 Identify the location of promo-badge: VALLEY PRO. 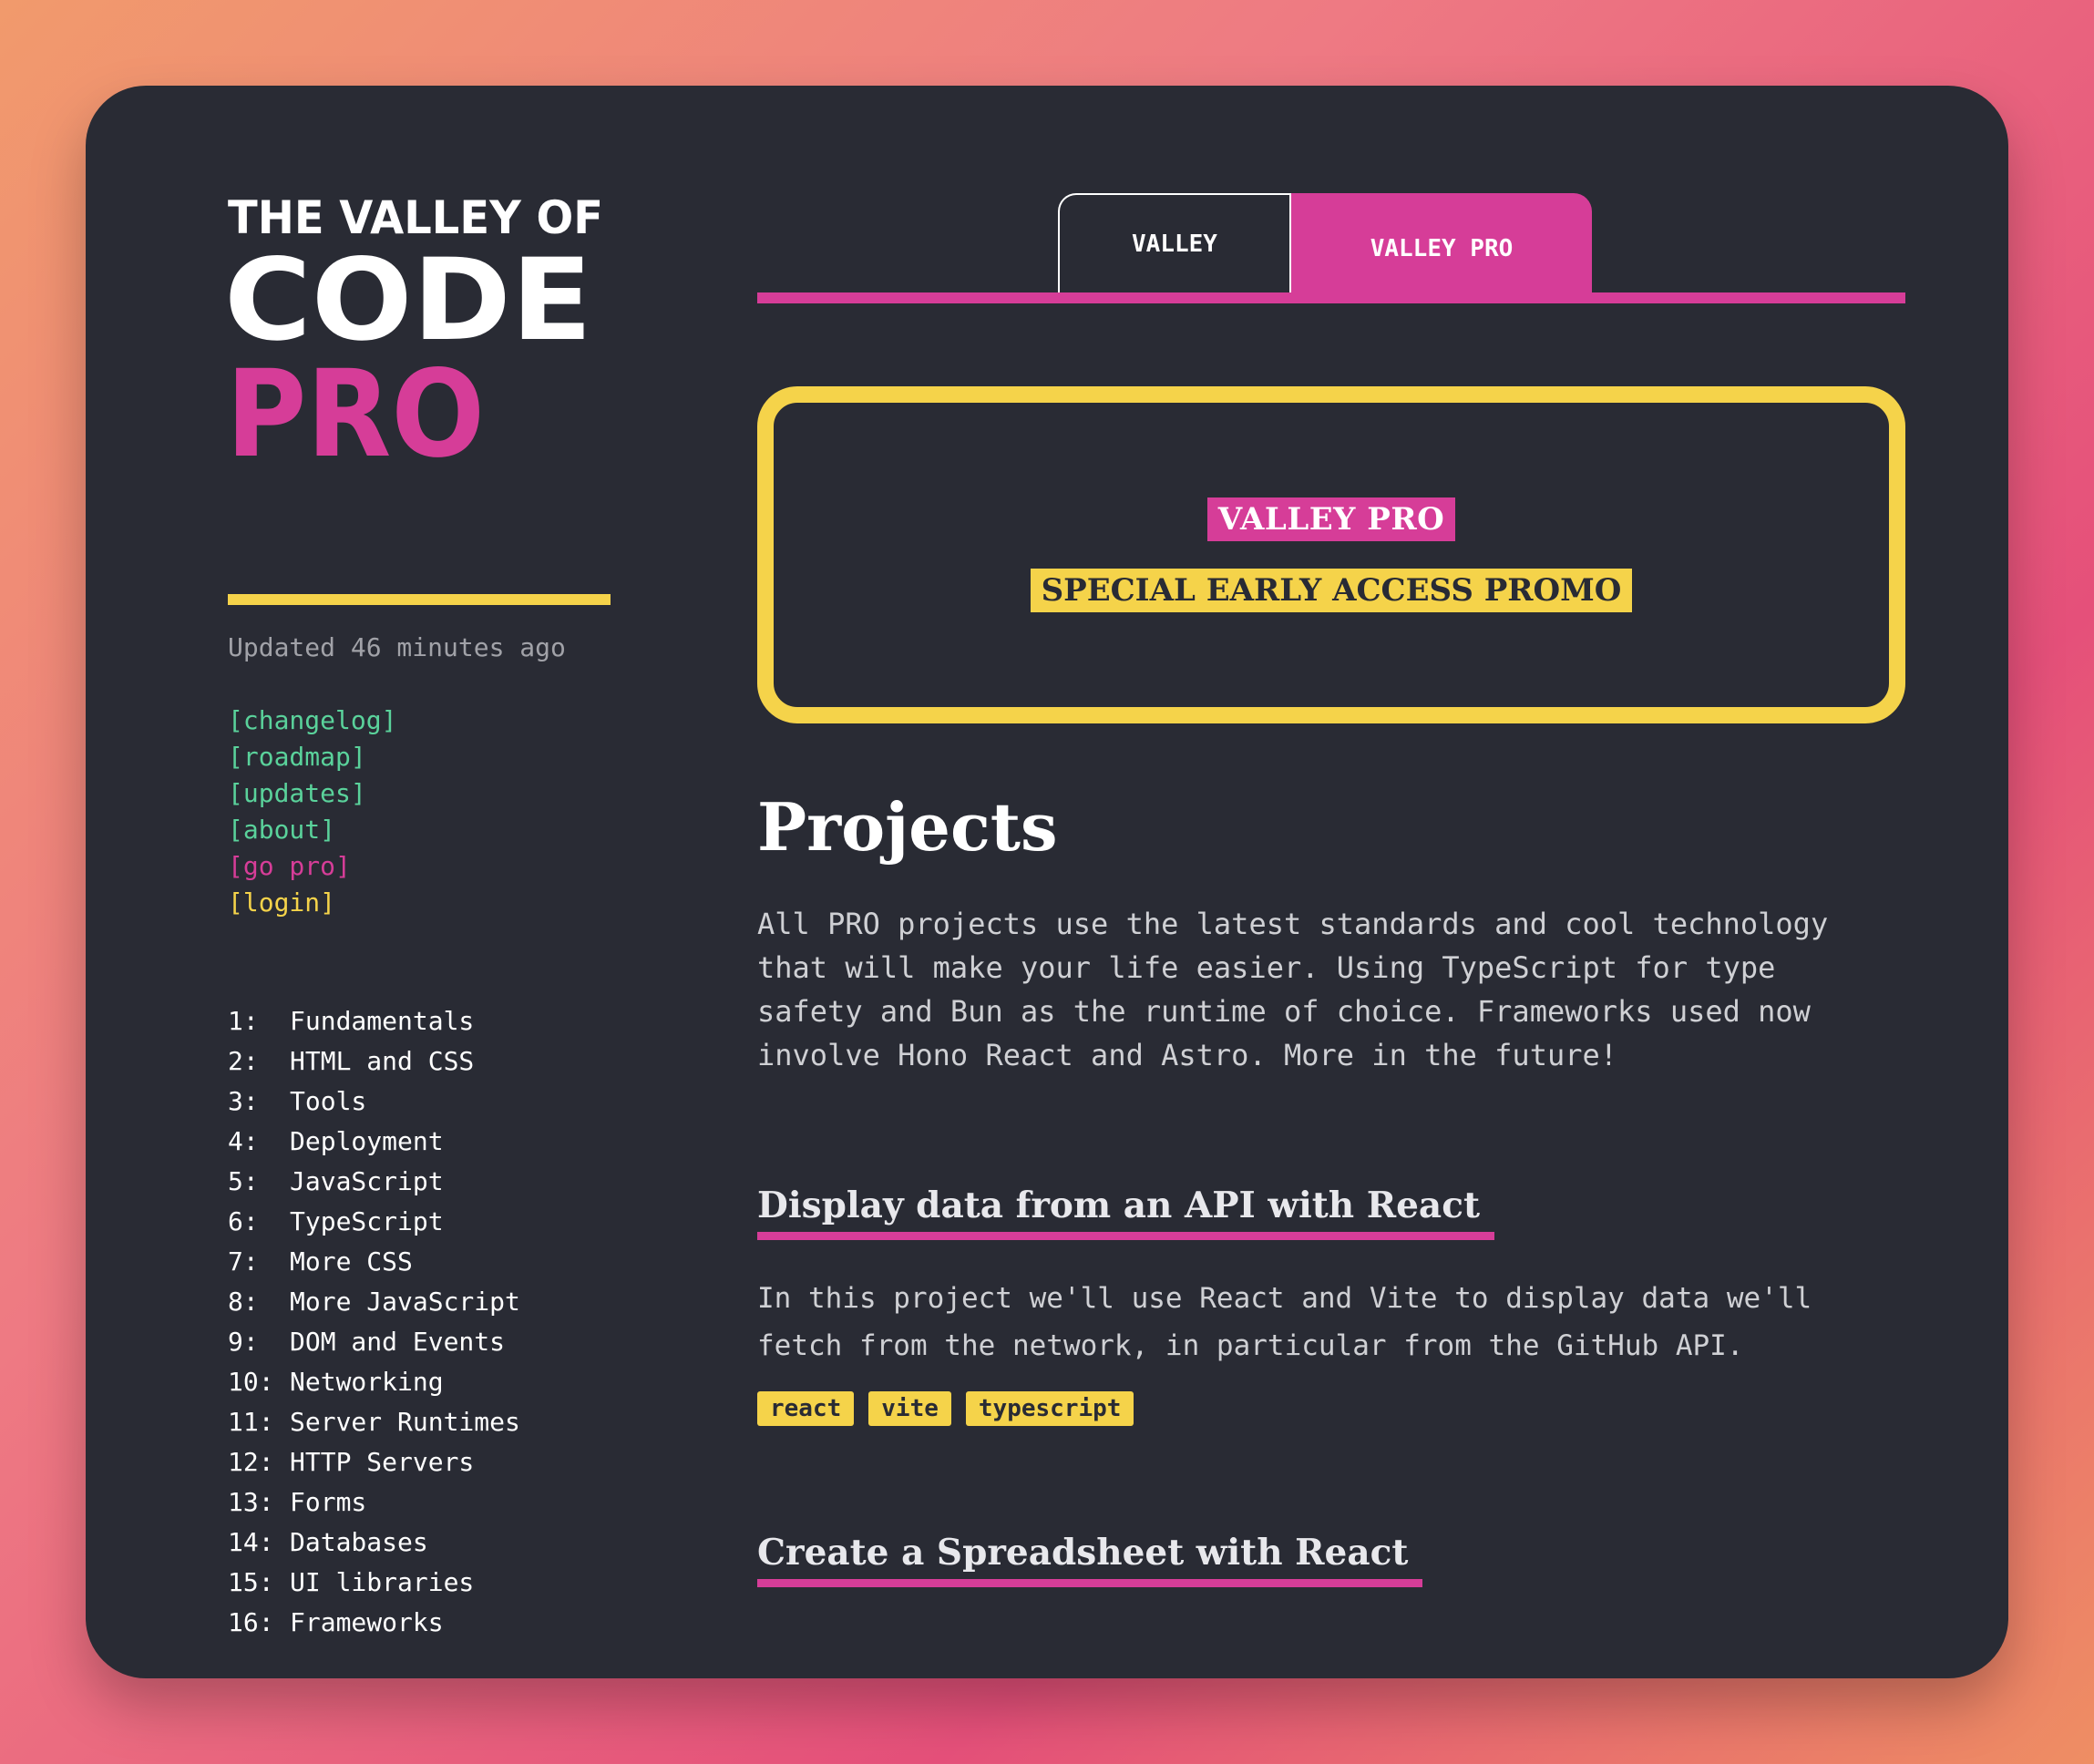
(1331, 519).